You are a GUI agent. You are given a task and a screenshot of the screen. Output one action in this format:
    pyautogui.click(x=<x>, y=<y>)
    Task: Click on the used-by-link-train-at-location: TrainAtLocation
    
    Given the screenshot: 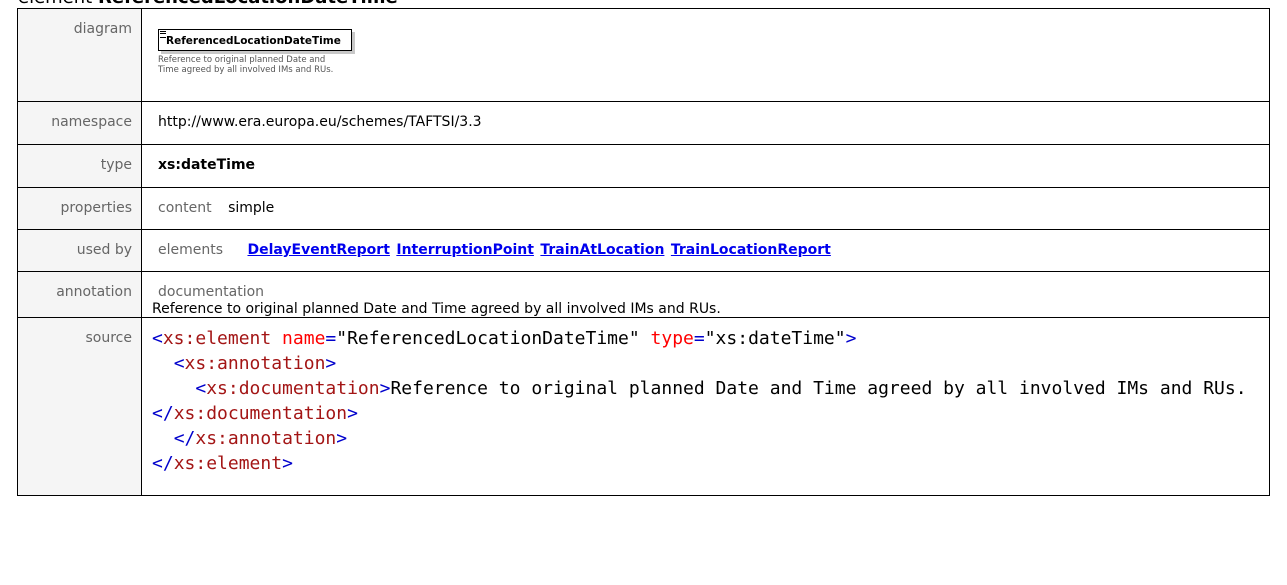 What is the action you would take?
    pyautogui.click(x=602, y=250)
    